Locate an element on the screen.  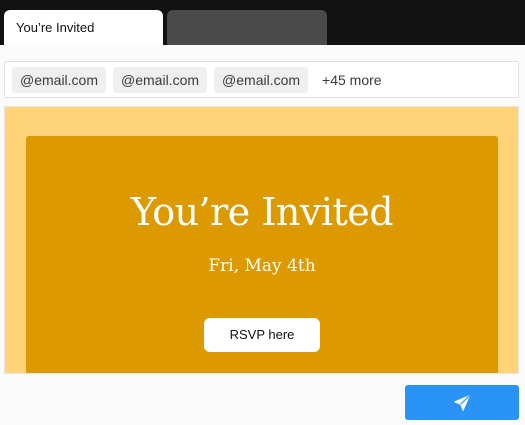
rsvp-button: RSVP here is located at coordinates (262, 335).